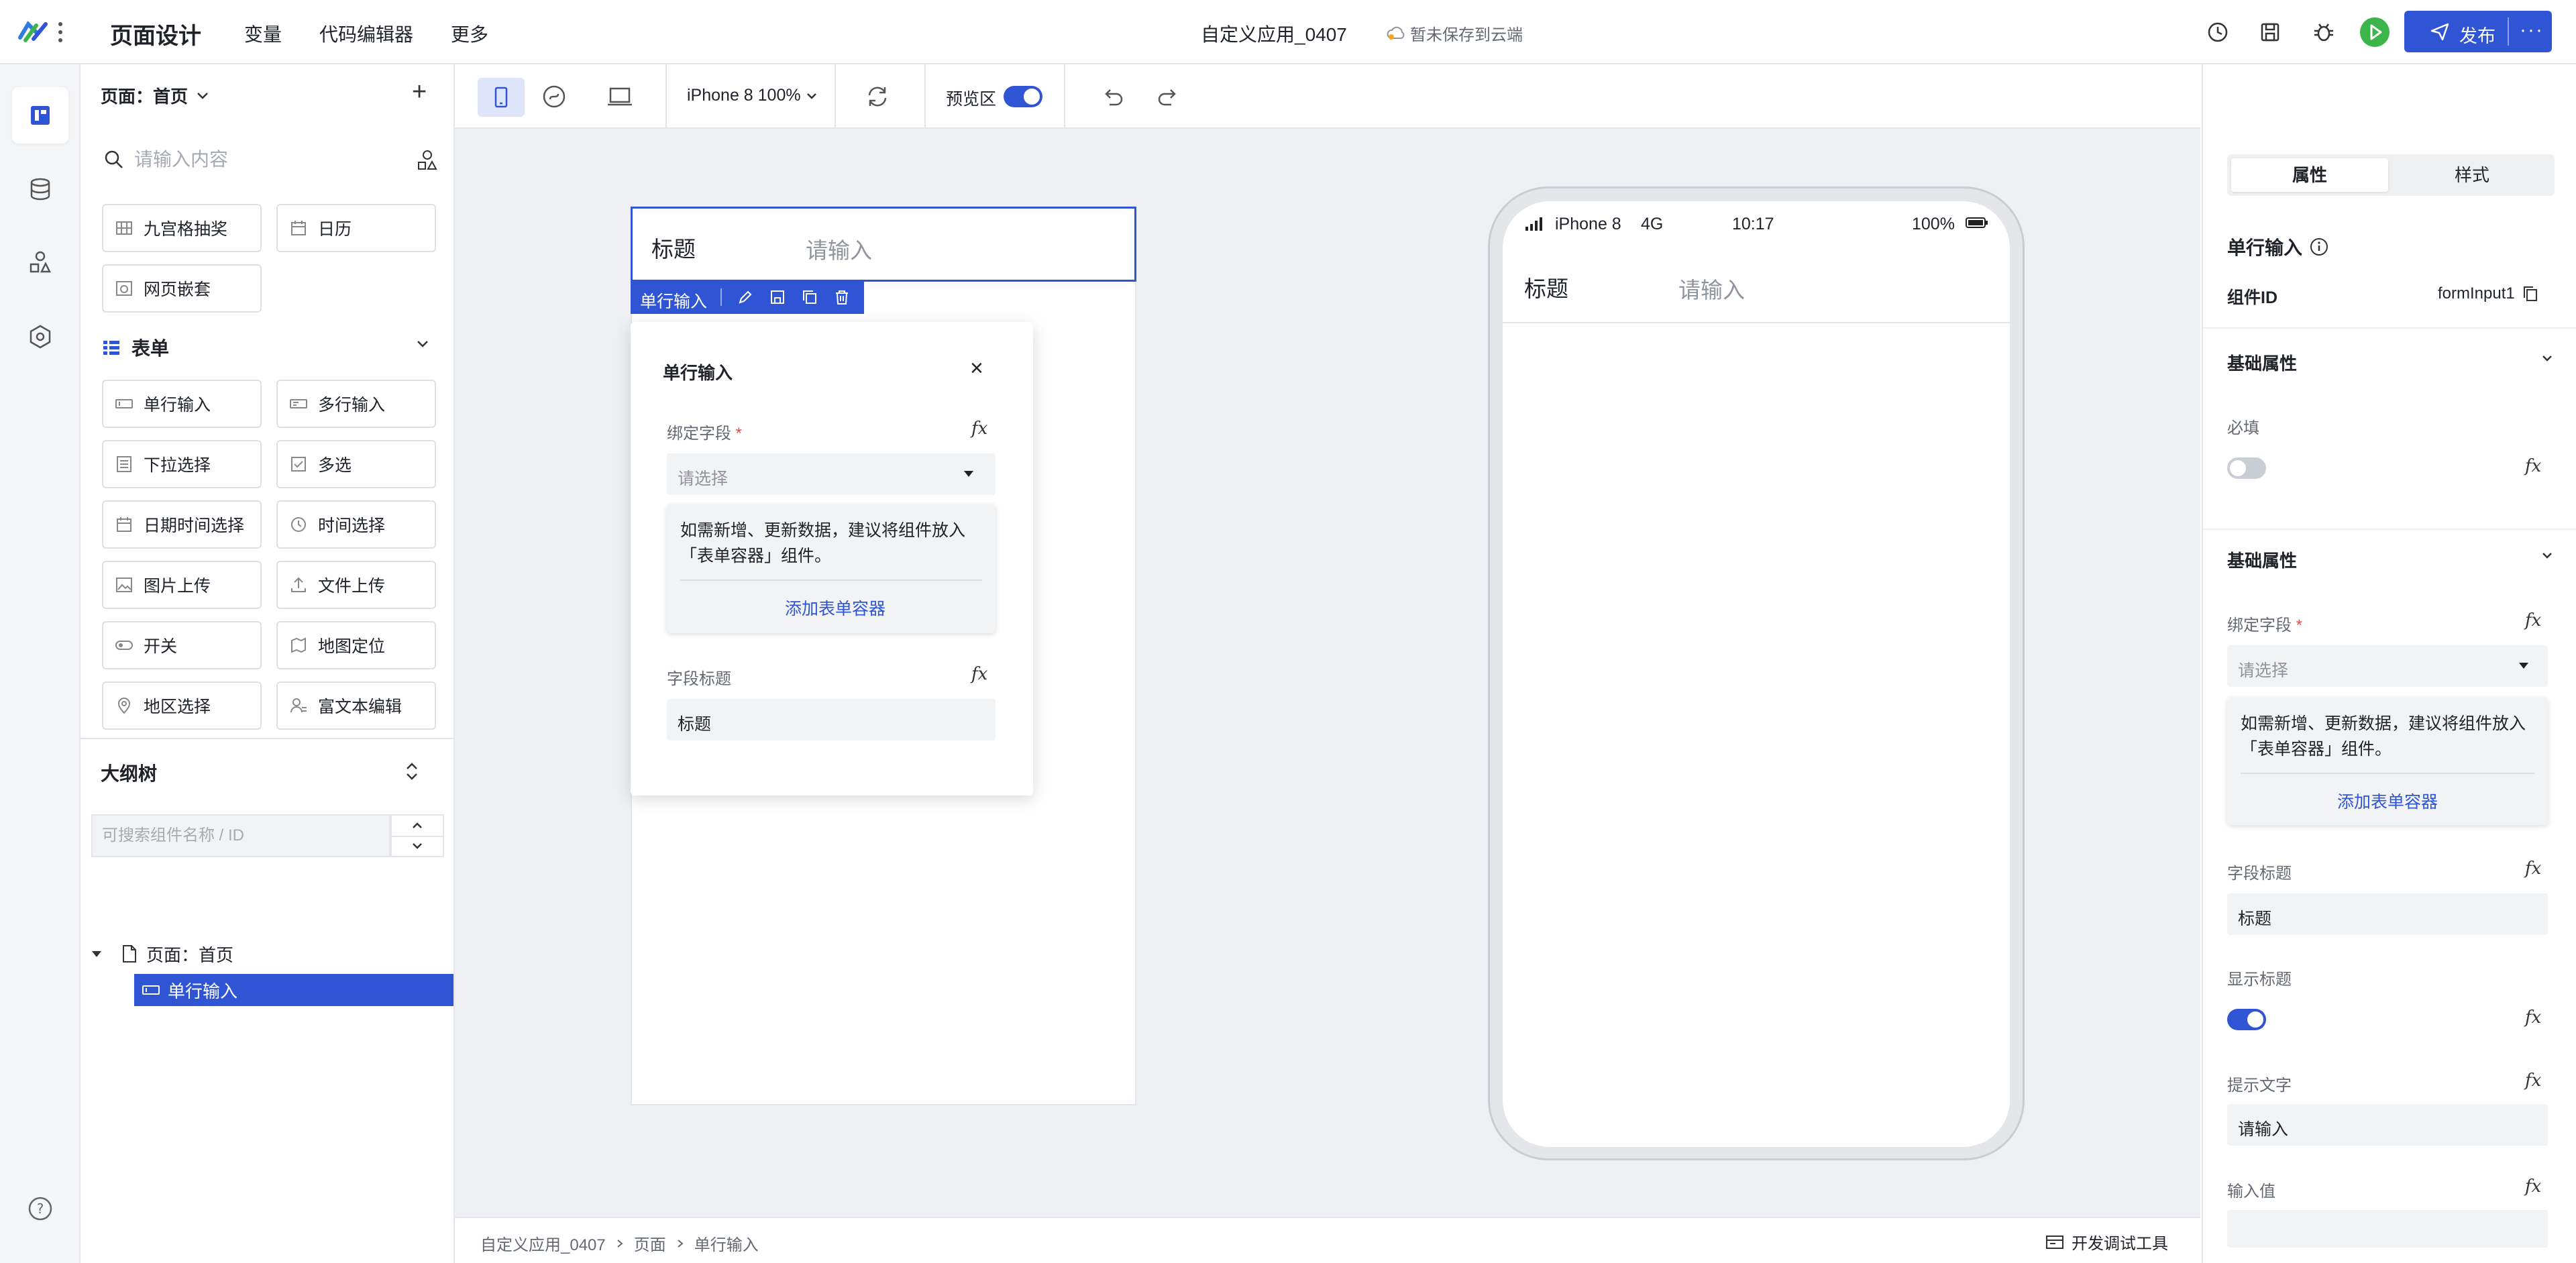  What do you see at coordinates (182, 705) in the screenshot?
I see `component-region-select: 地区选择` at bounding box center [182, 705].